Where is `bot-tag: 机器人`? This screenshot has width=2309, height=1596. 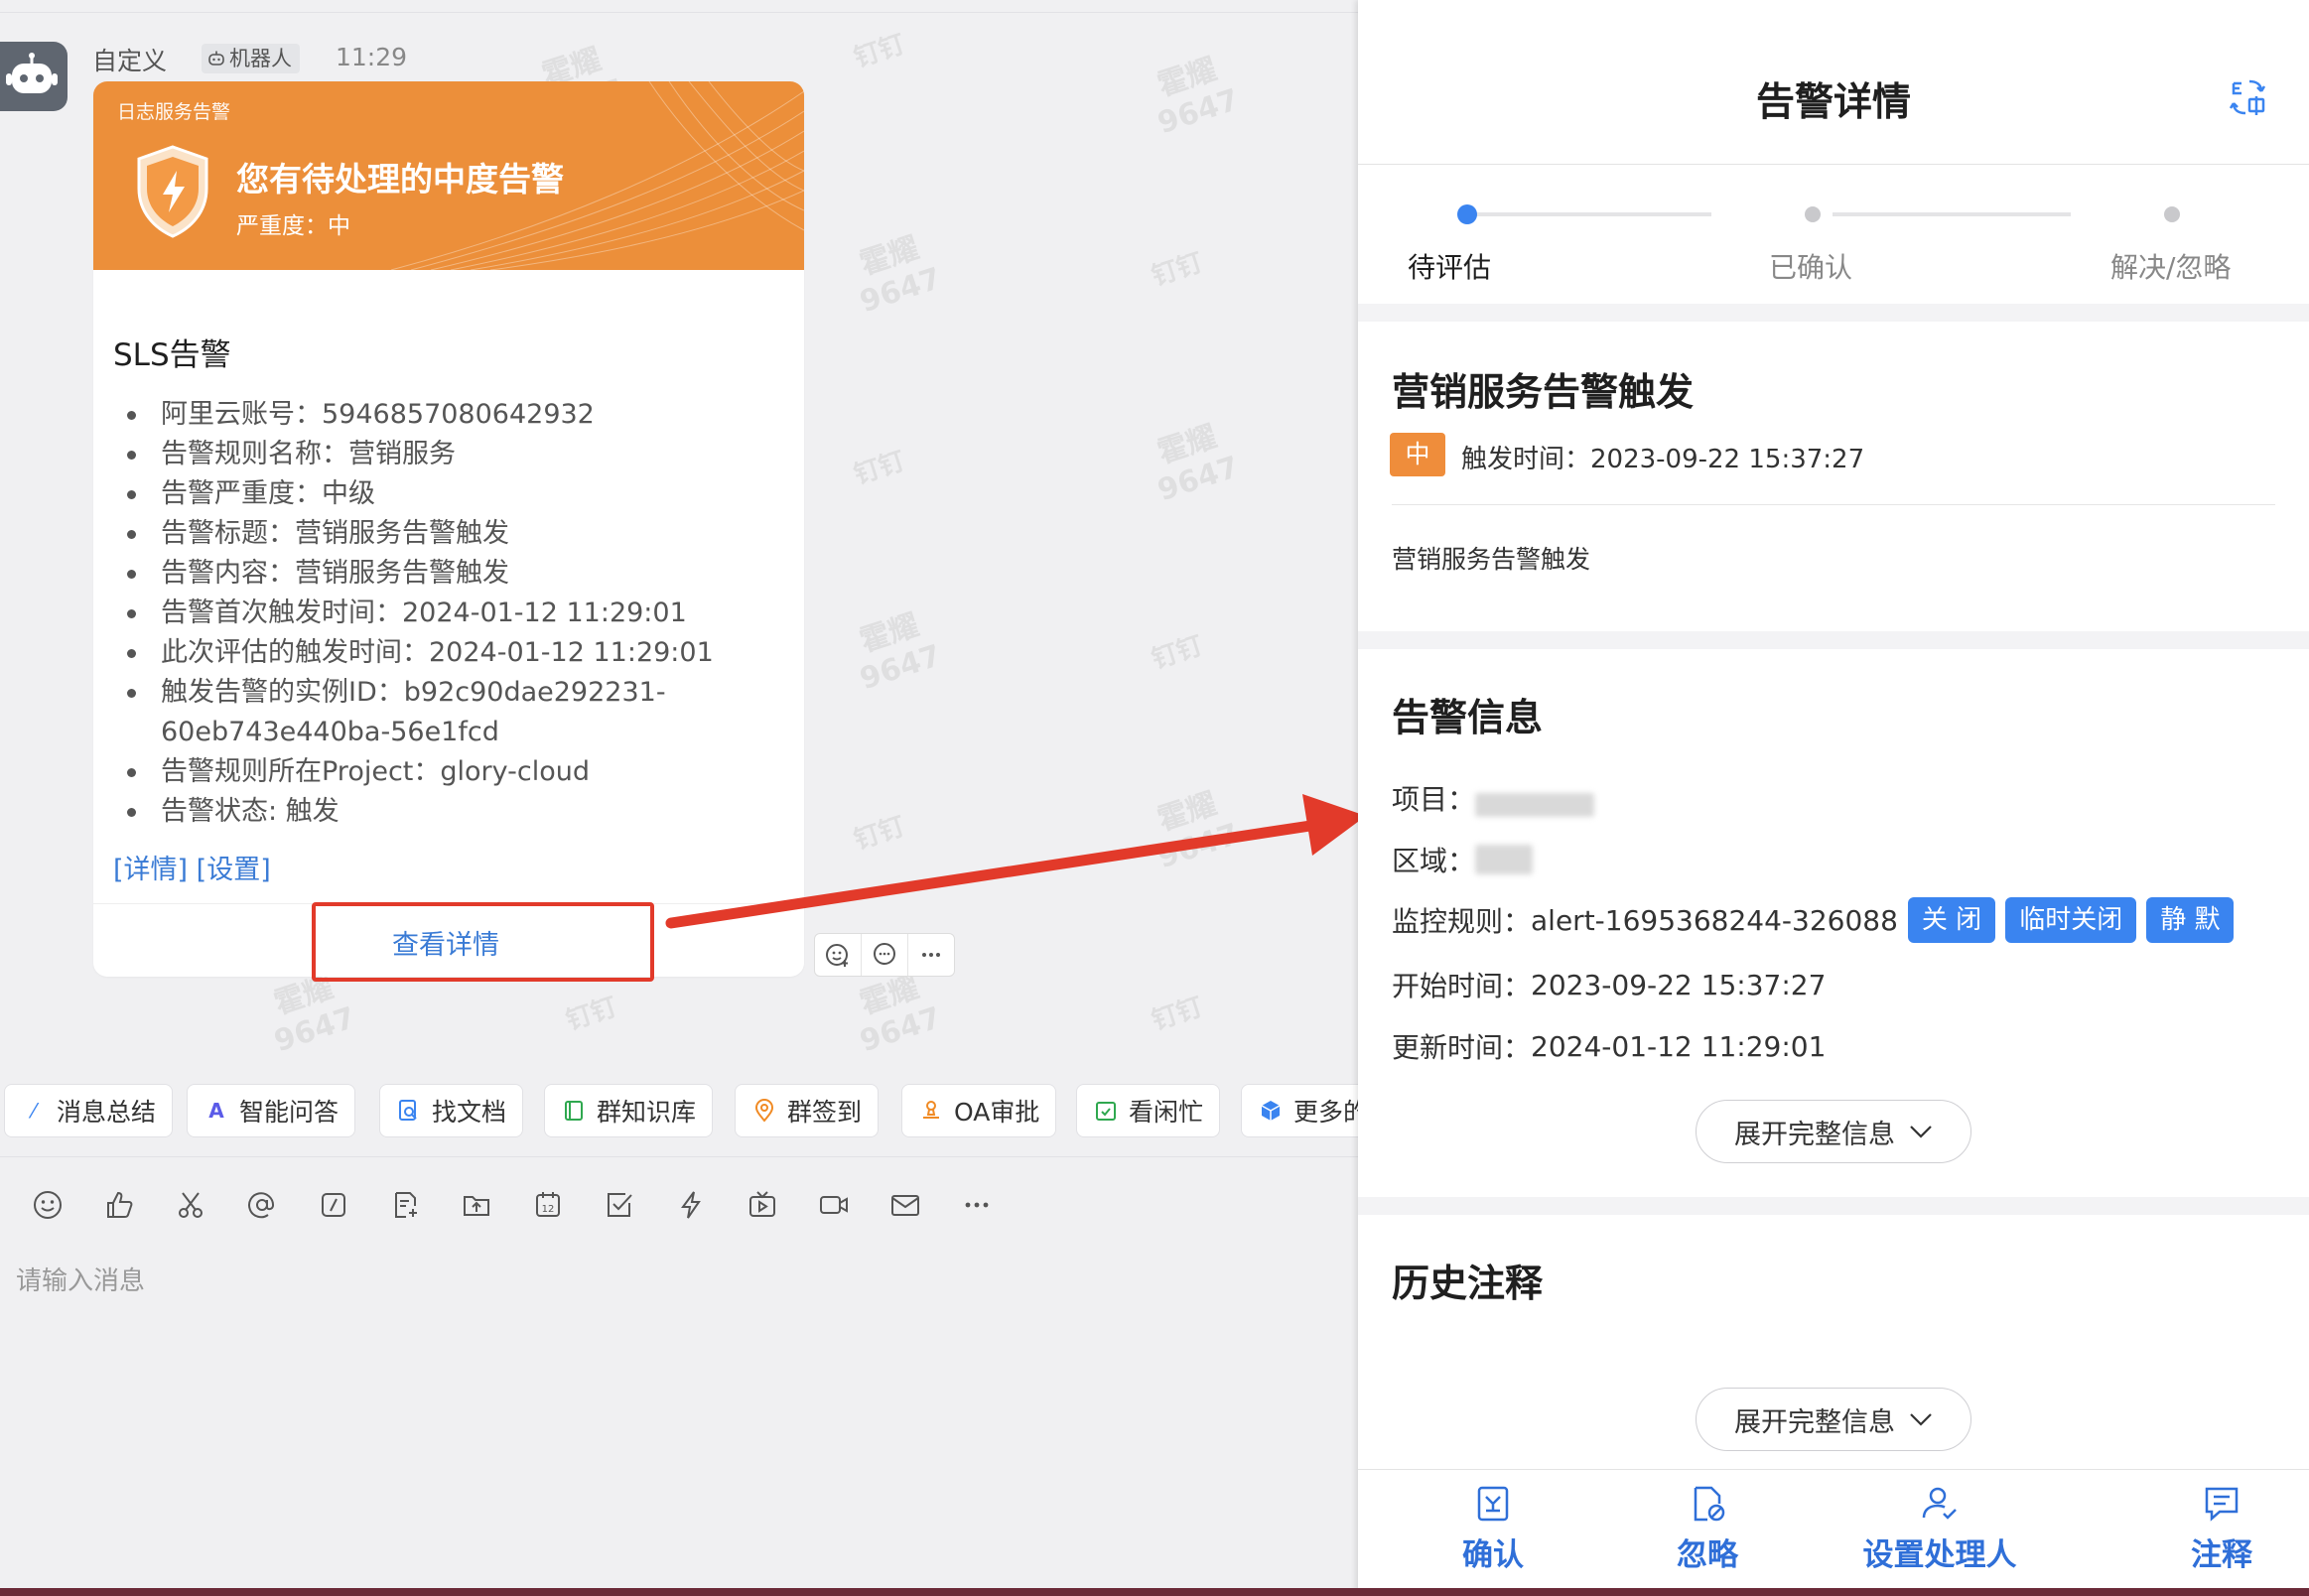 bot-tag: 机器人 is located at coordinates (251, 58).